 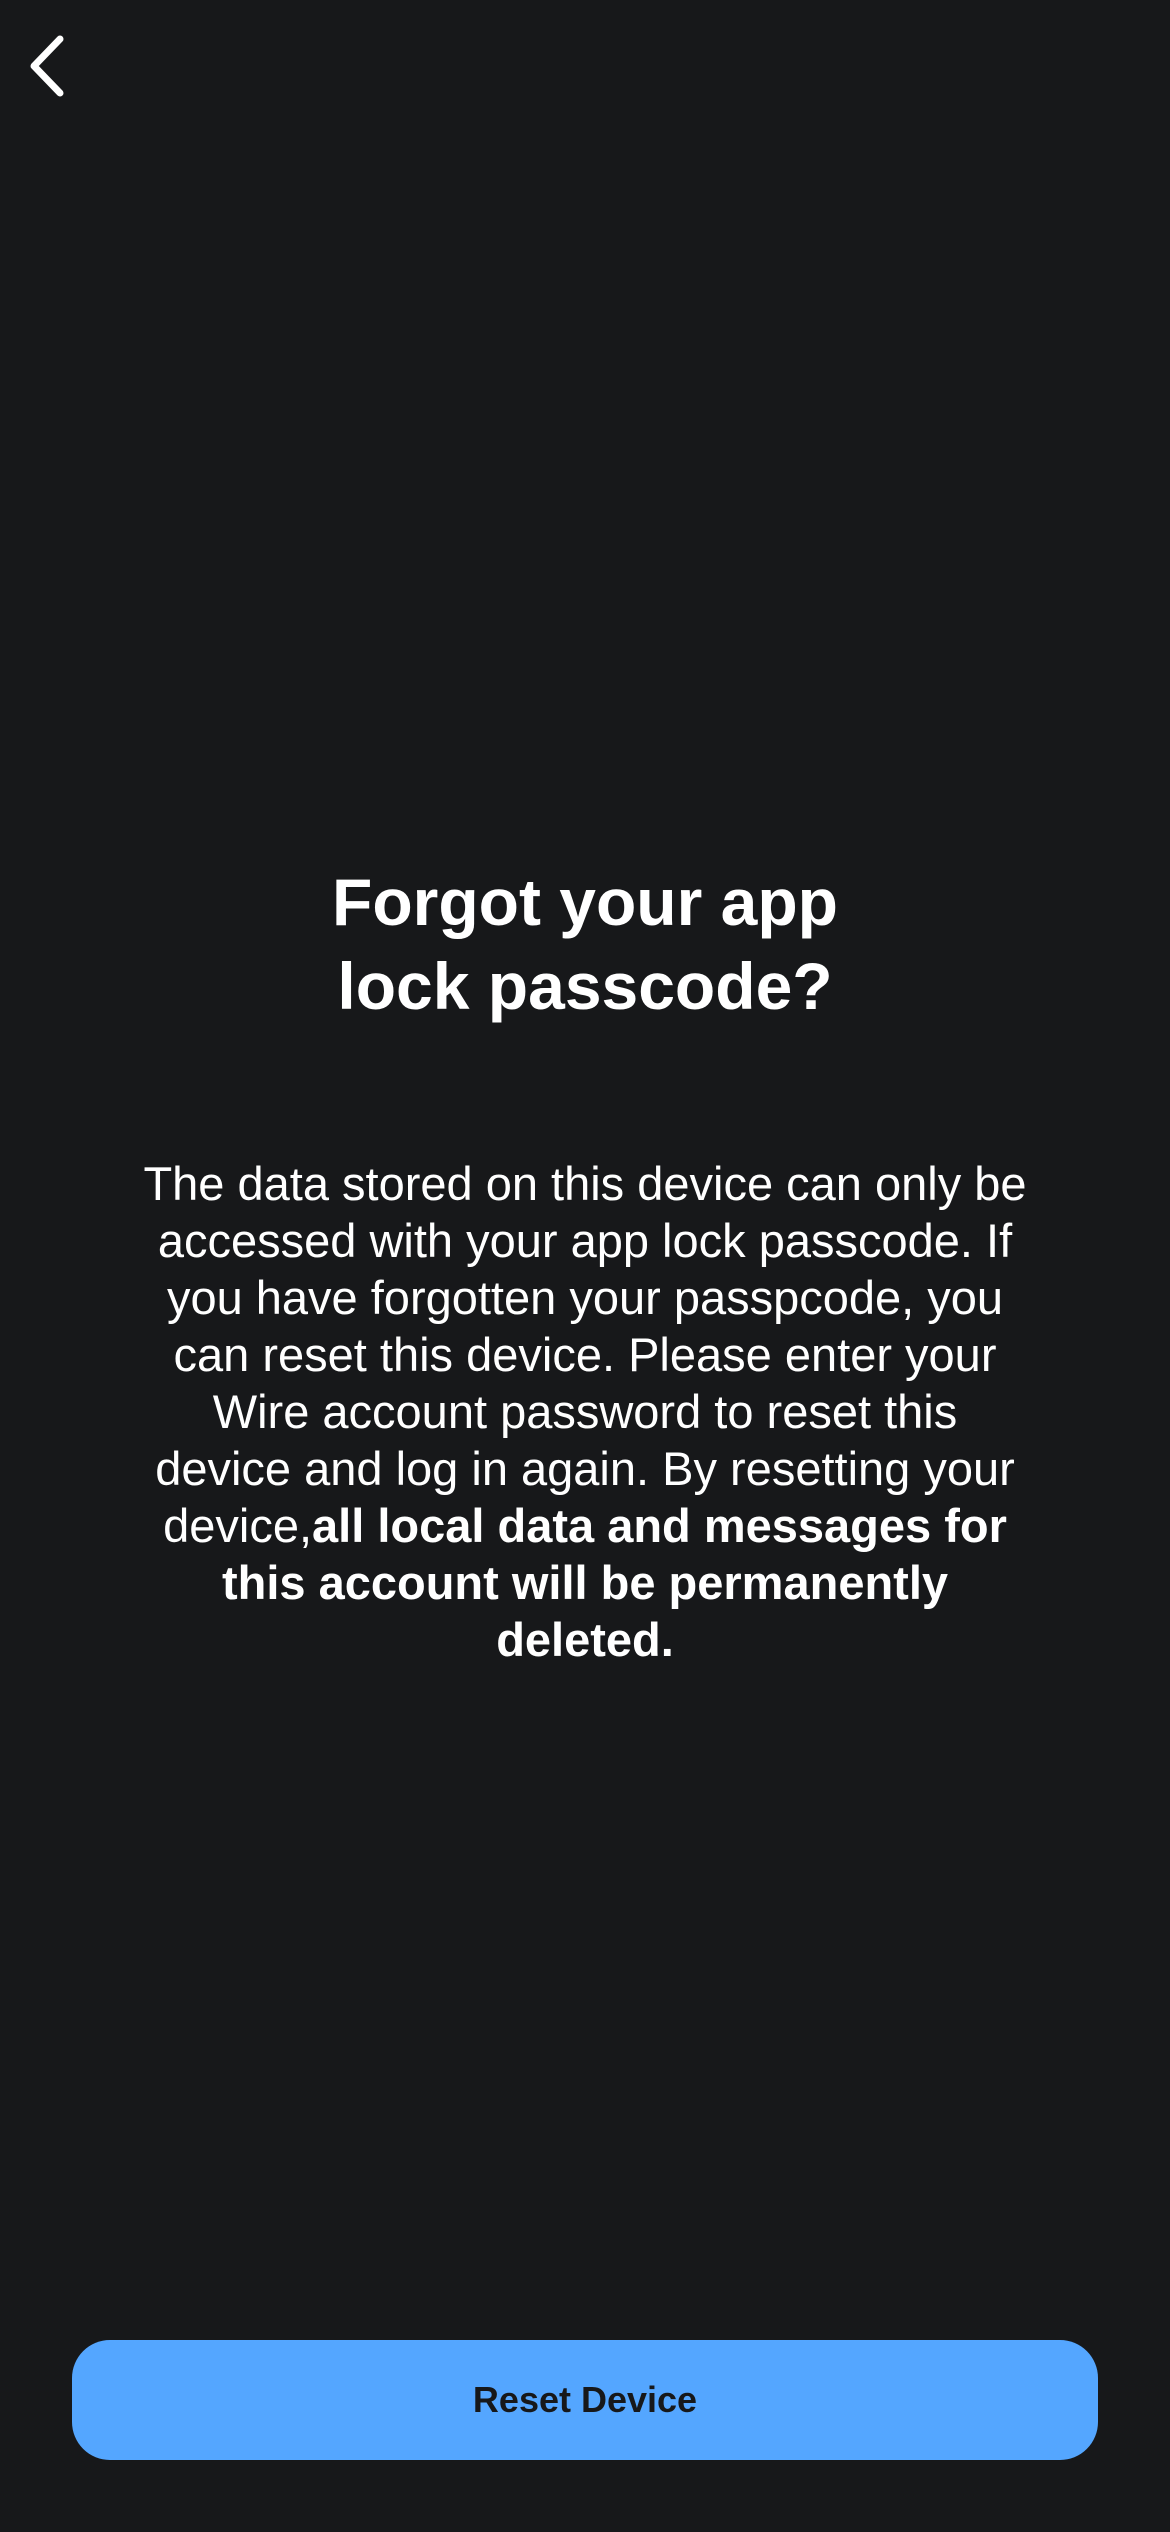 I want to click on title-line-2: lock passcode?, so click(x=585, y=986).